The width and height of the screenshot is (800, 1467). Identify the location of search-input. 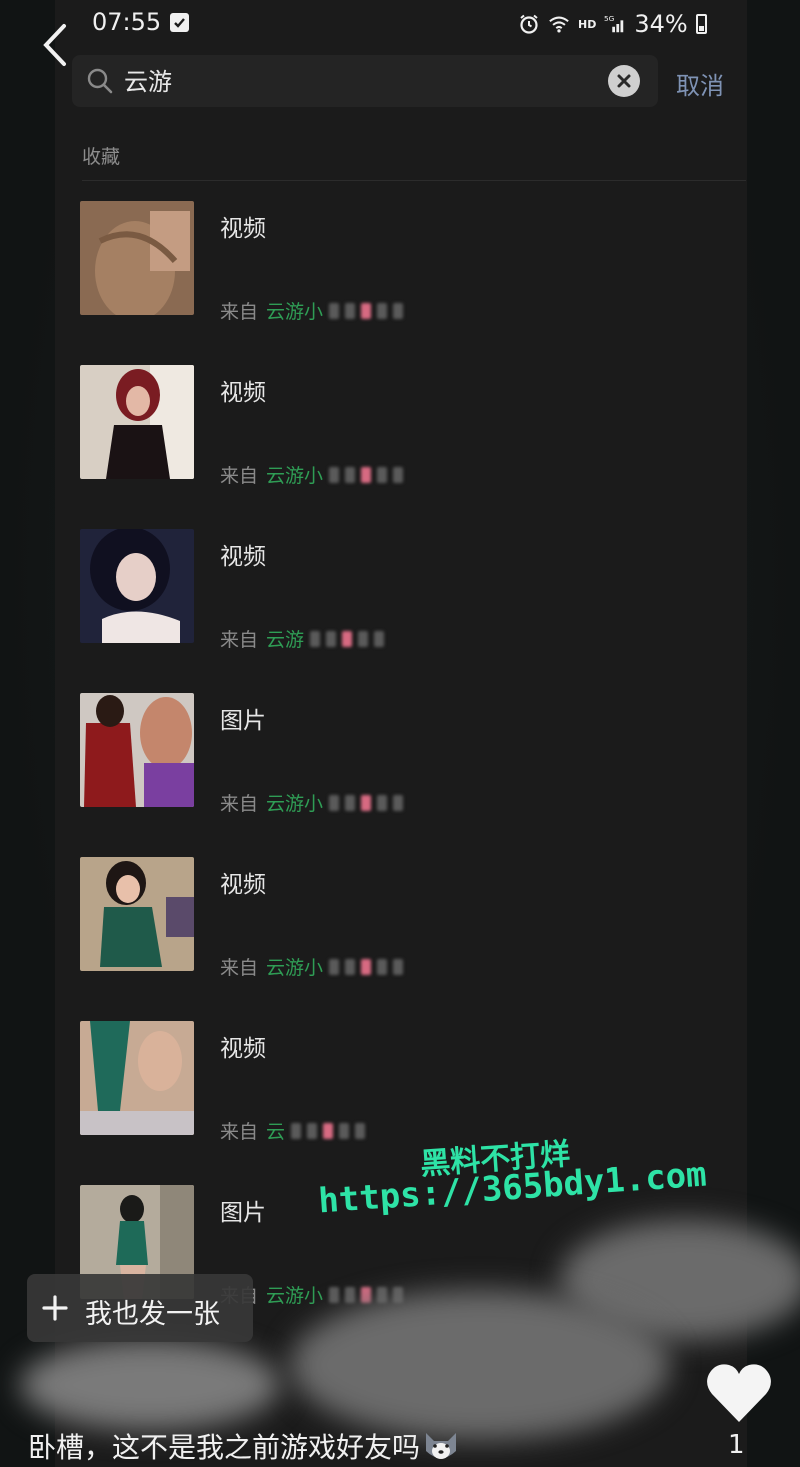
(359, 79).